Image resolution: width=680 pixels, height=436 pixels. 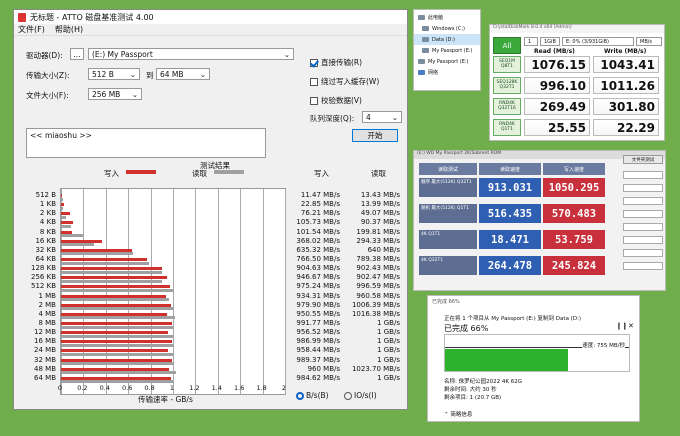 I want to click on radio-empty-icon, so click(x=348, y=396).